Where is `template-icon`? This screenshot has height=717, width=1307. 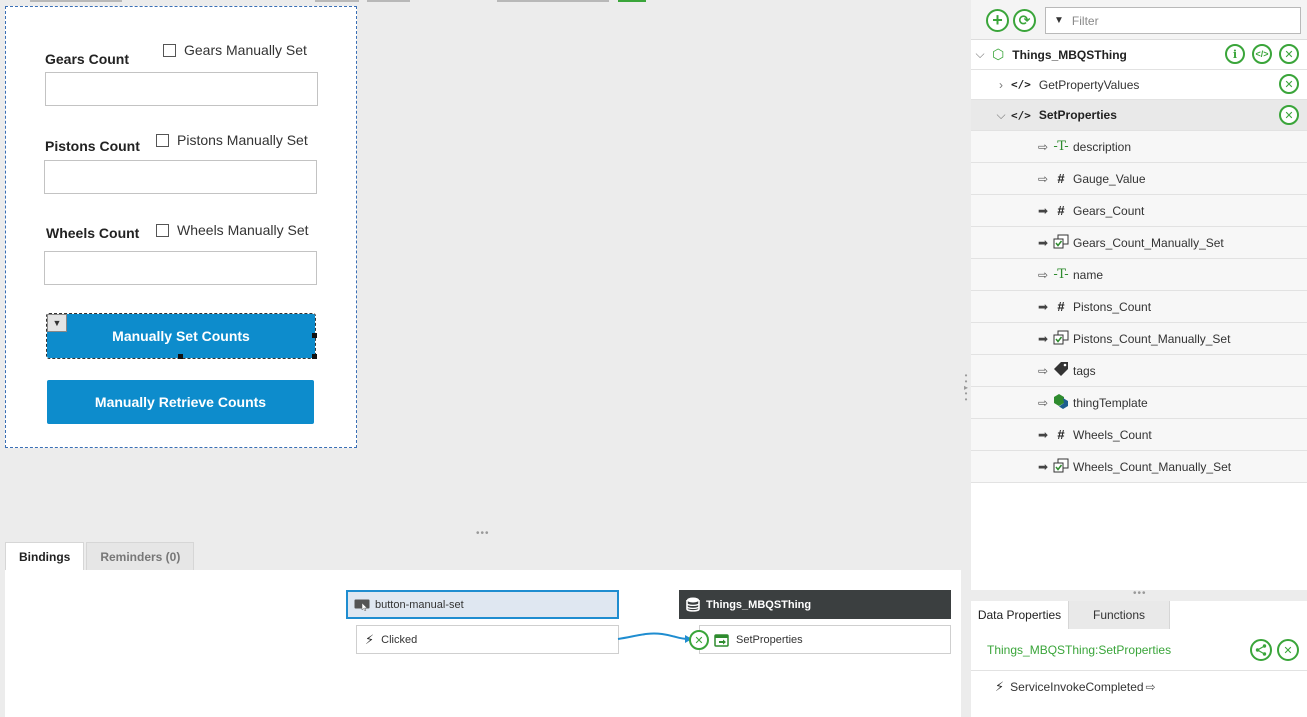
template-icon is located at coordinates (1061, 402).